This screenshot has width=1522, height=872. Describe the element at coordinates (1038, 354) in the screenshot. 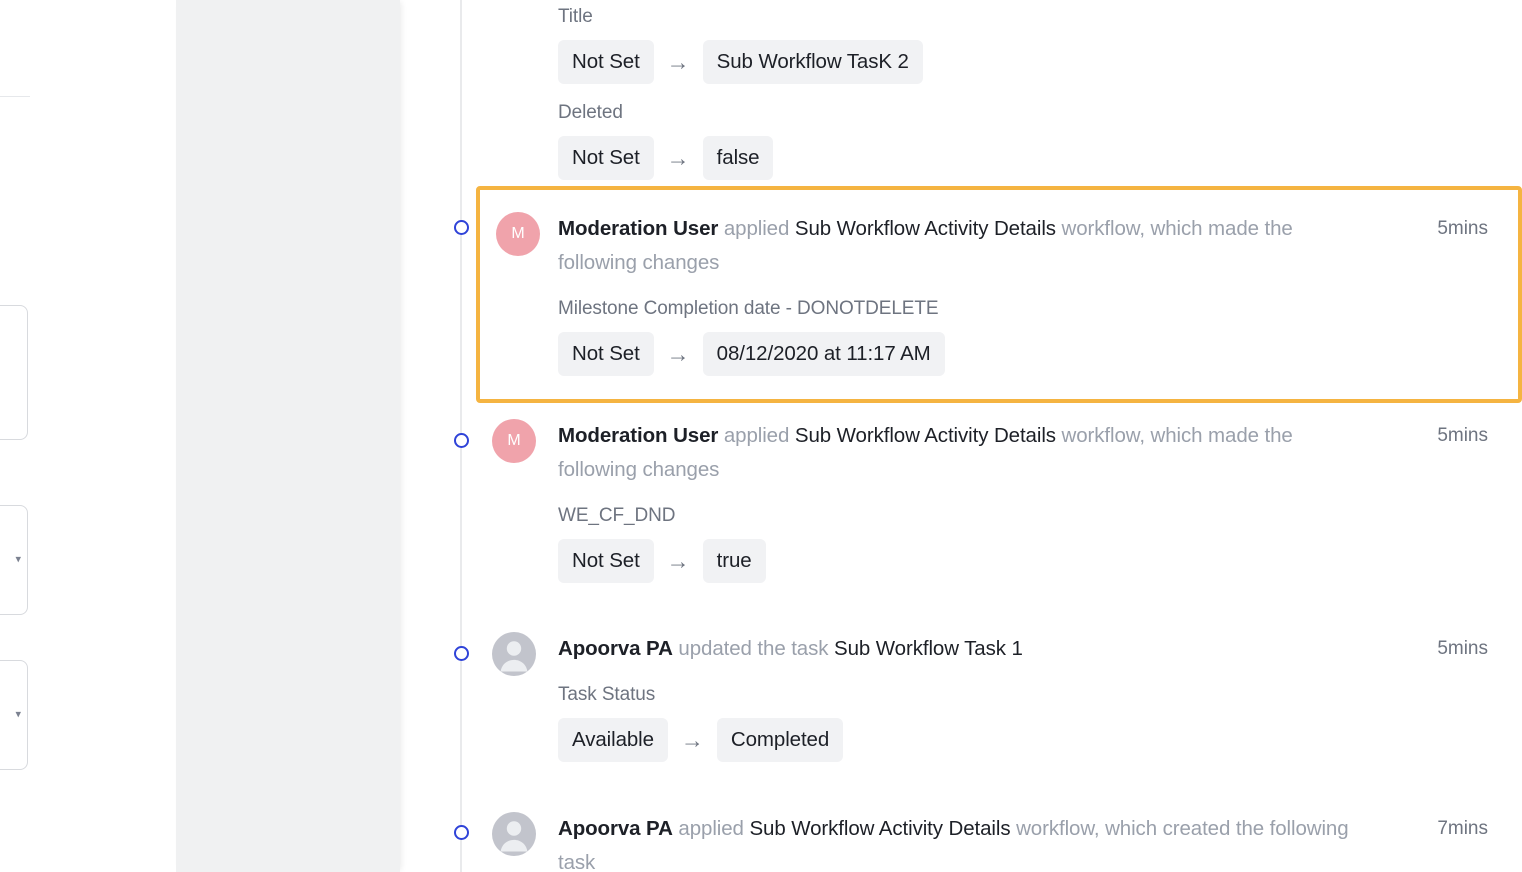

I see `change-row: Not Set → 08/12/2020 at 11:17 AM` at that location.